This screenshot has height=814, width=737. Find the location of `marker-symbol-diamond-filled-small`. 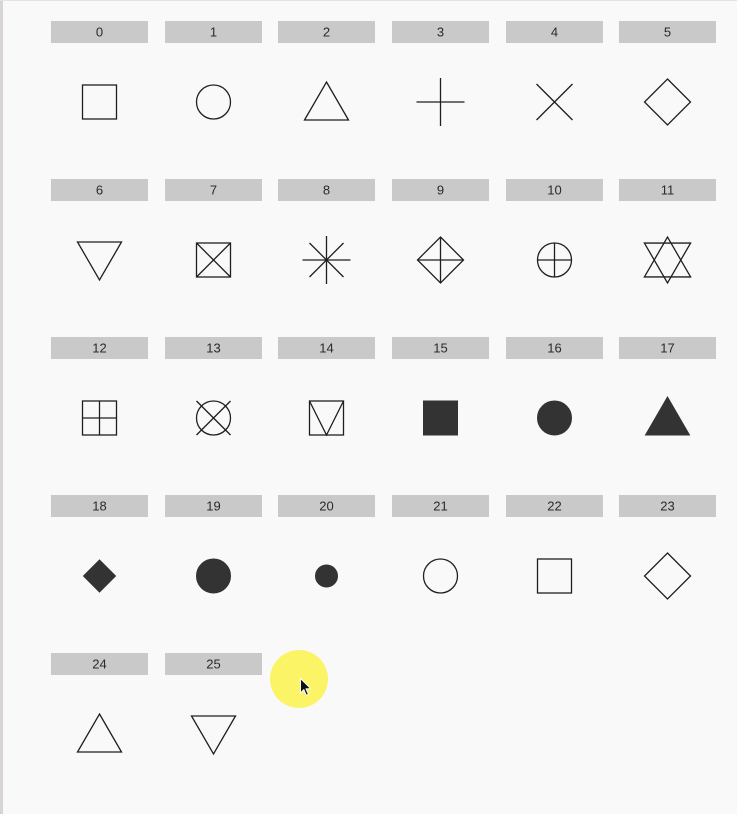

marker-symbol-diamond-filled-small is located at coordinates (99, 576).